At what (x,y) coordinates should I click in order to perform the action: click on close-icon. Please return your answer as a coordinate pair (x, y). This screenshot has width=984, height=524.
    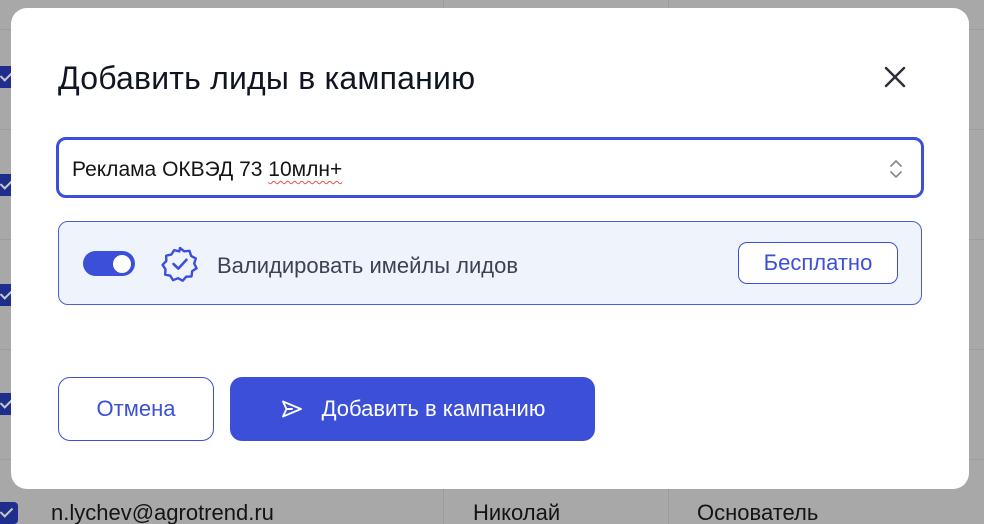
    Looking at the image, I should click on (895, 77).